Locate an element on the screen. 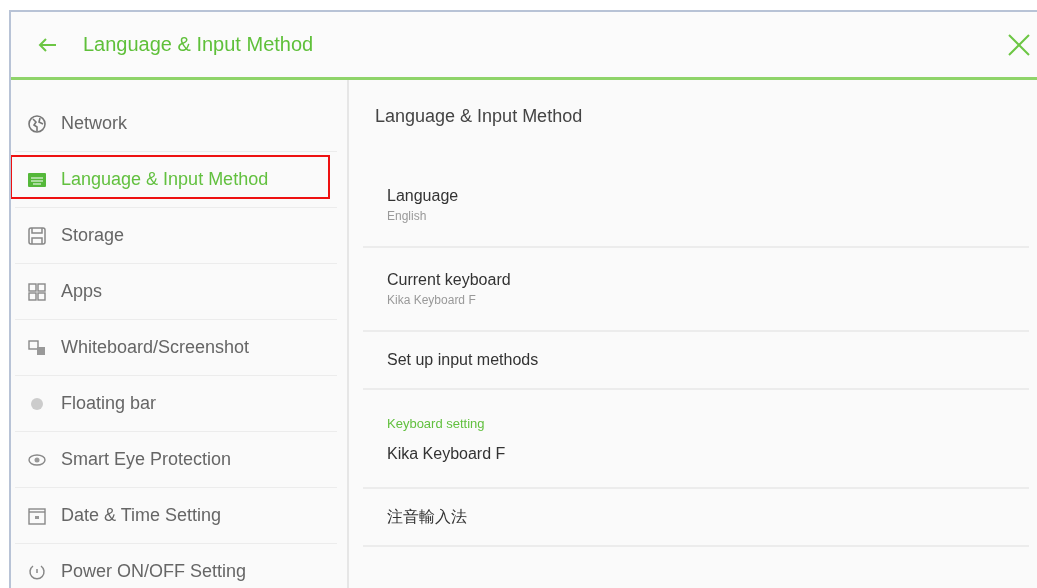 Image resolution: width=1037 pixels, height=588 pixels. back-arrow-icon is located at coordinates (47, 44).